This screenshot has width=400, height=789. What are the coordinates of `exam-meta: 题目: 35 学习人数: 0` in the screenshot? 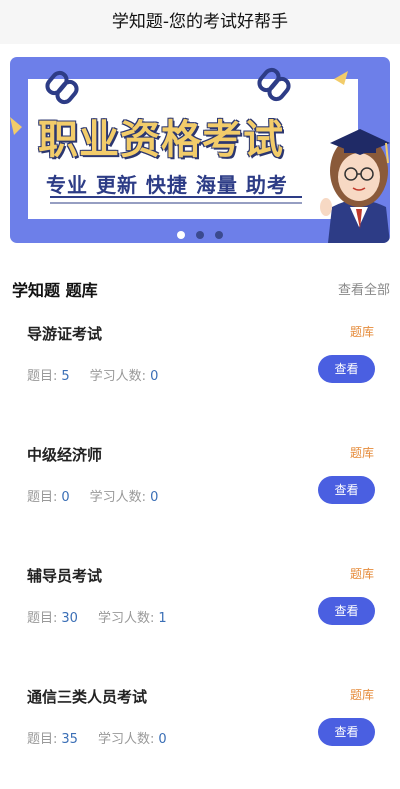 It's located at (97, 737).